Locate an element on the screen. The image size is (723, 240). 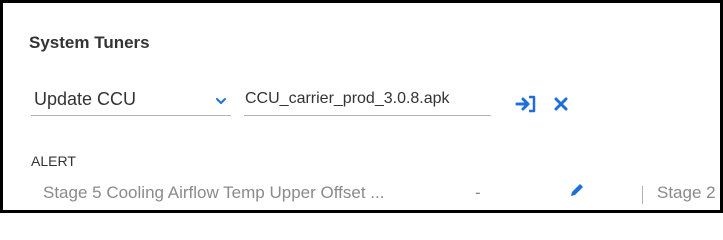
sign-in-icon is located at coordinates (526, 104).